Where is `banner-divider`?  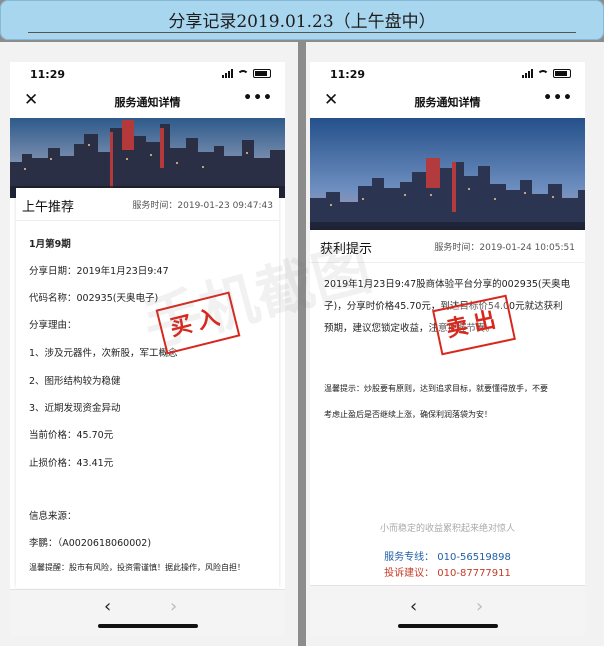
banner-divider is located at coordinates (302, 32).